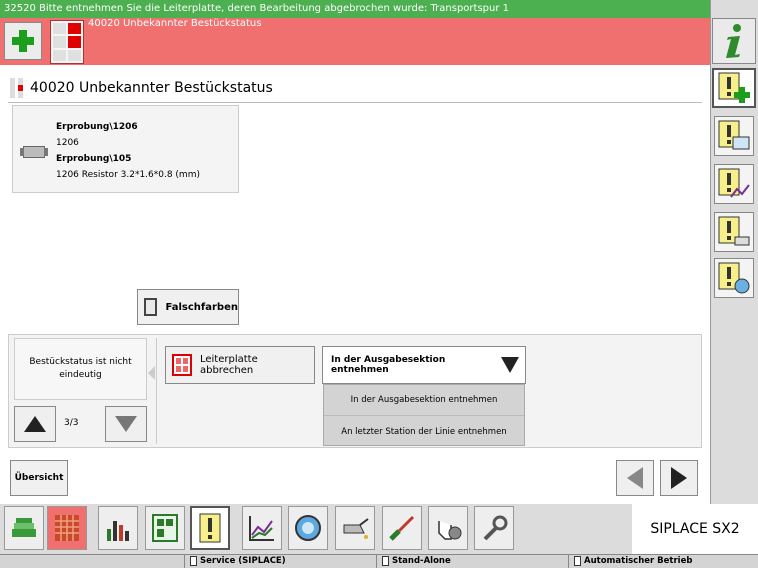 This screenshot has height=568, width=758. I want to click on side-message-print-button, so click(734, 232).